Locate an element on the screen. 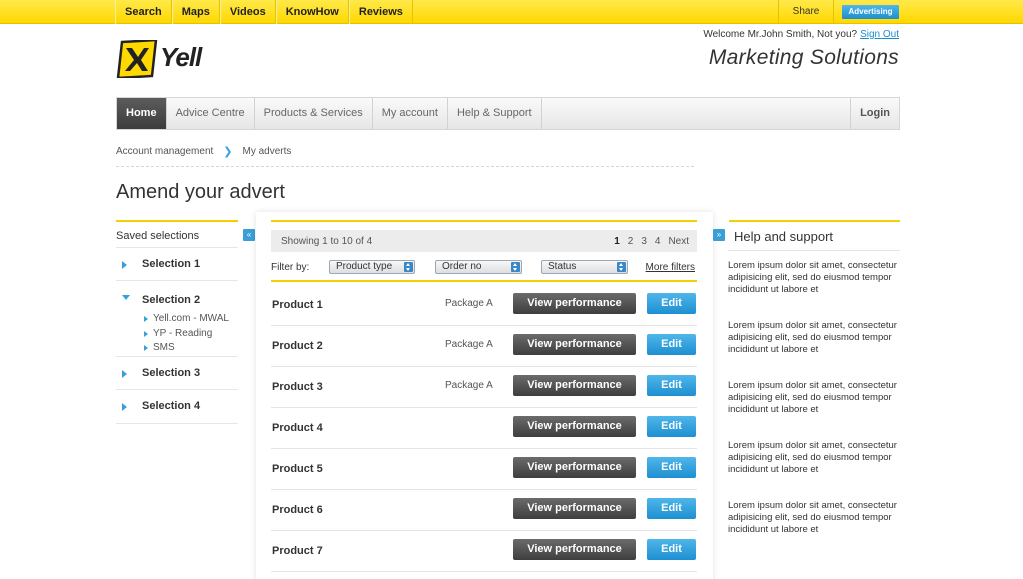 This screenshot has height=579, width=1023. page-3: 3 is located at coordinates (644, 241).